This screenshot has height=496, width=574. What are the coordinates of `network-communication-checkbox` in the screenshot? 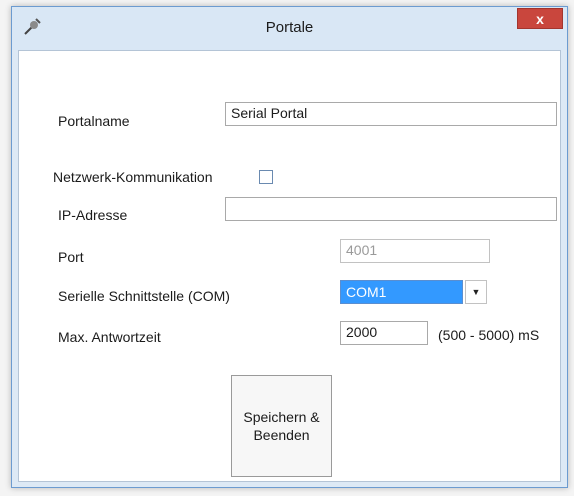 It's located at (266, 177).